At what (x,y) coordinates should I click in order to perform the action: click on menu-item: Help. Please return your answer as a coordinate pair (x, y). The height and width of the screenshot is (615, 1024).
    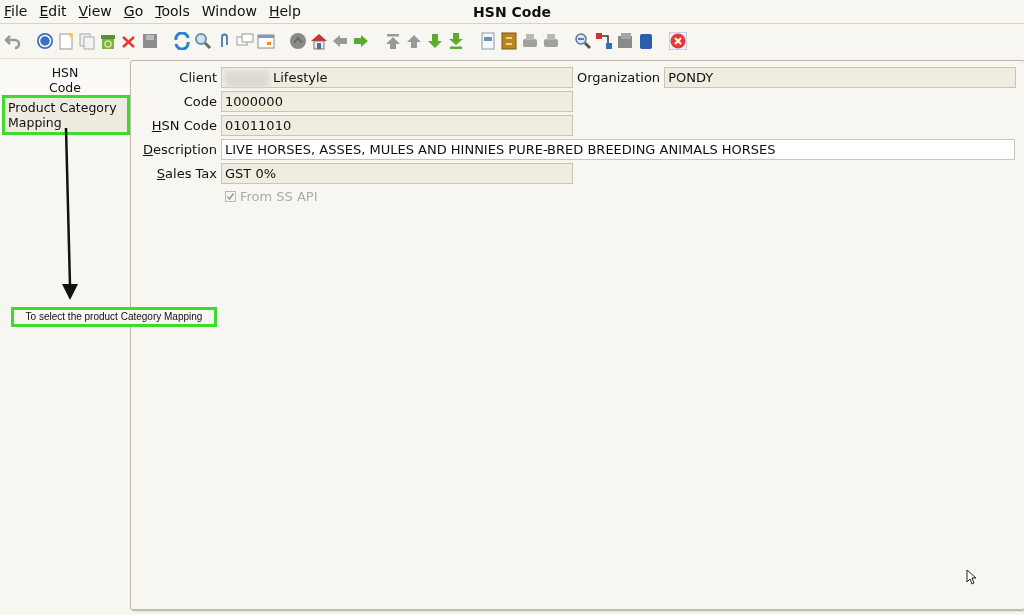
    Looking at the image, I should click on (284, 11).